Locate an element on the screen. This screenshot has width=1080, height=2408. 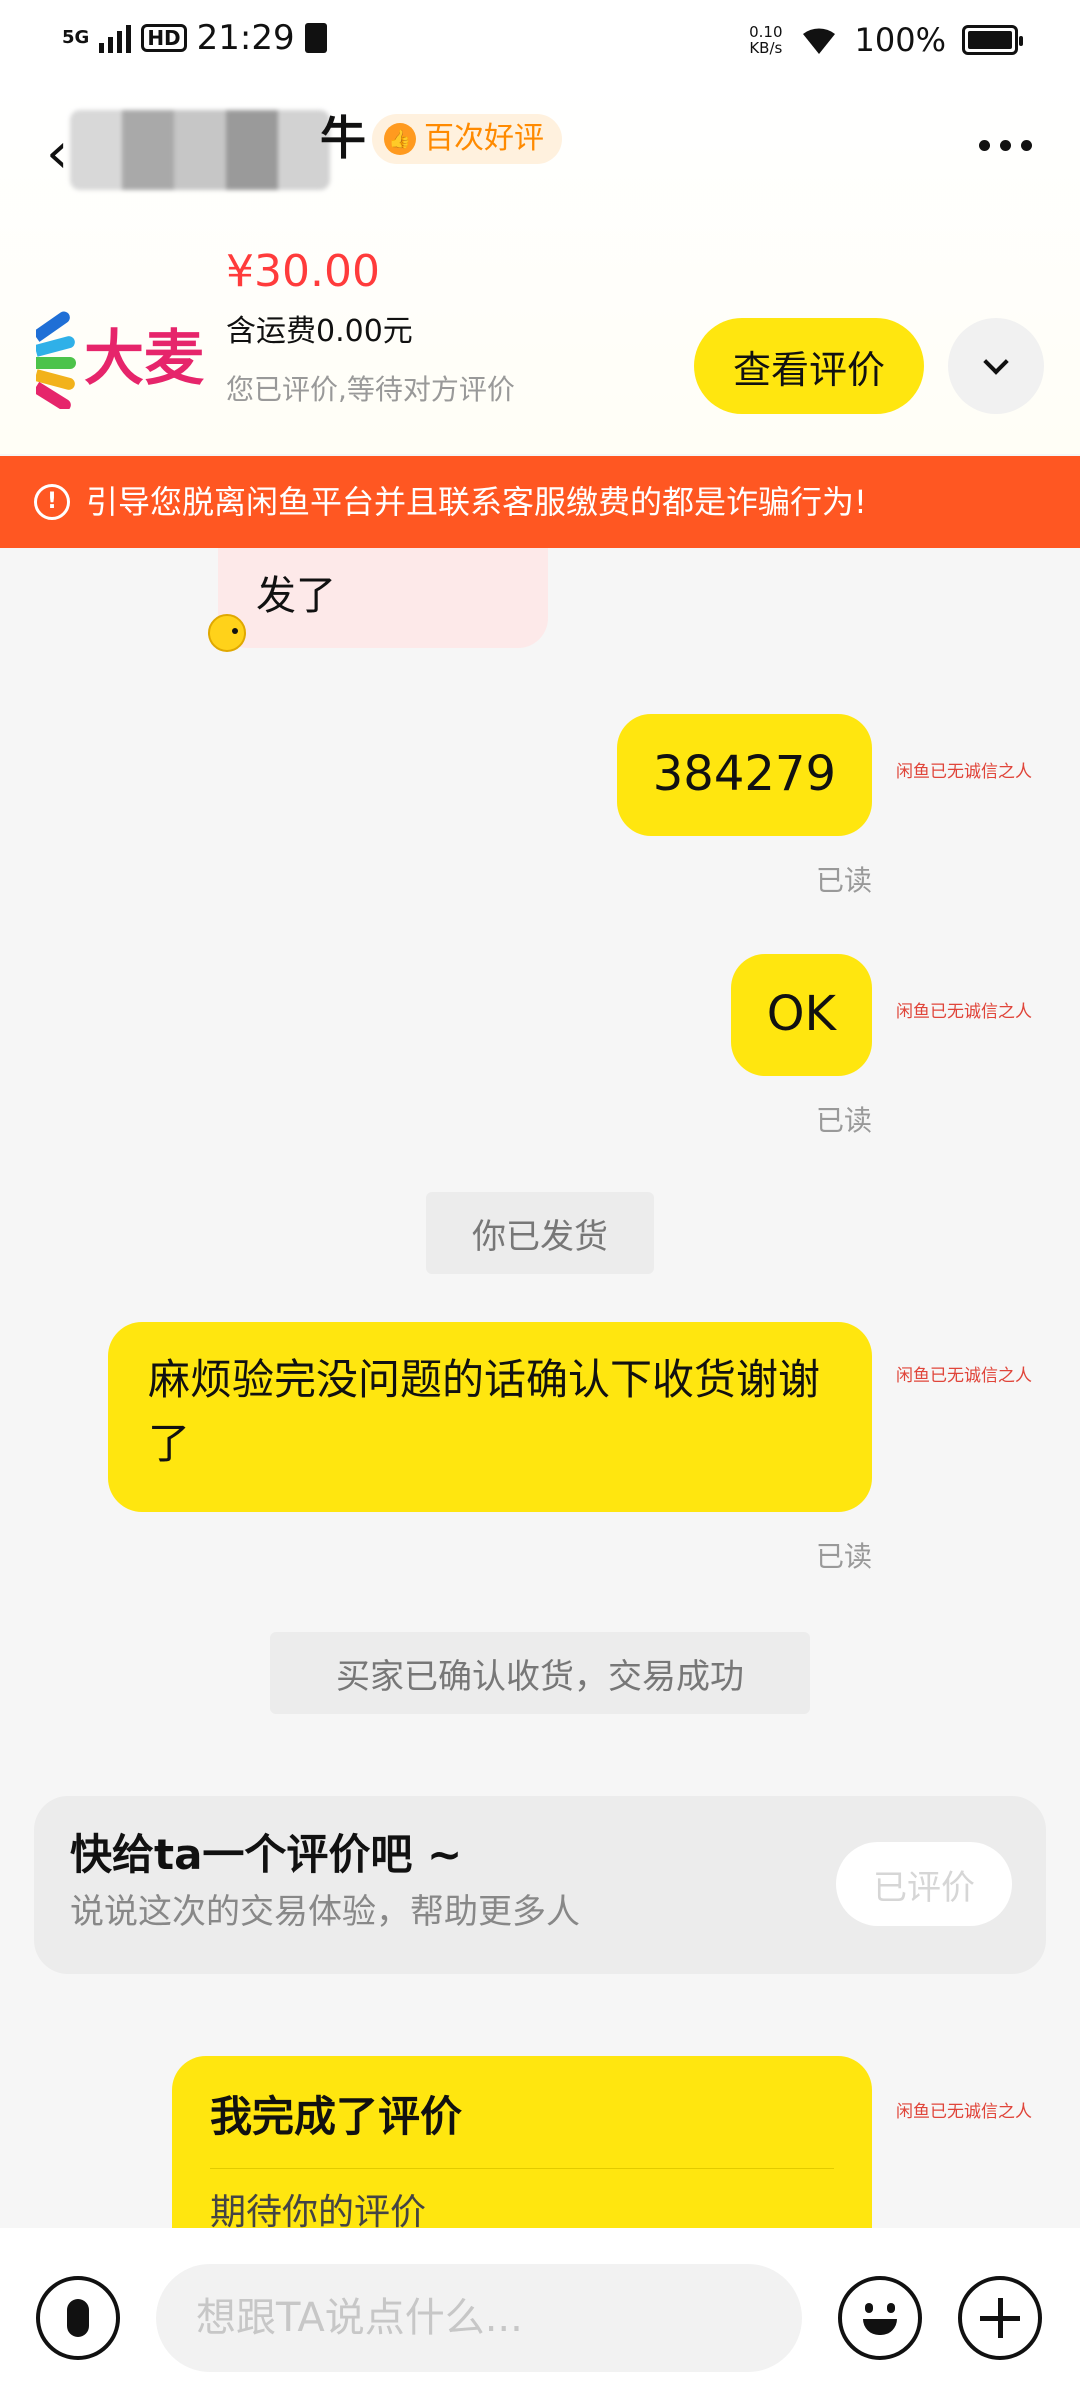
battery-icon is located at coordinates (992, 40).